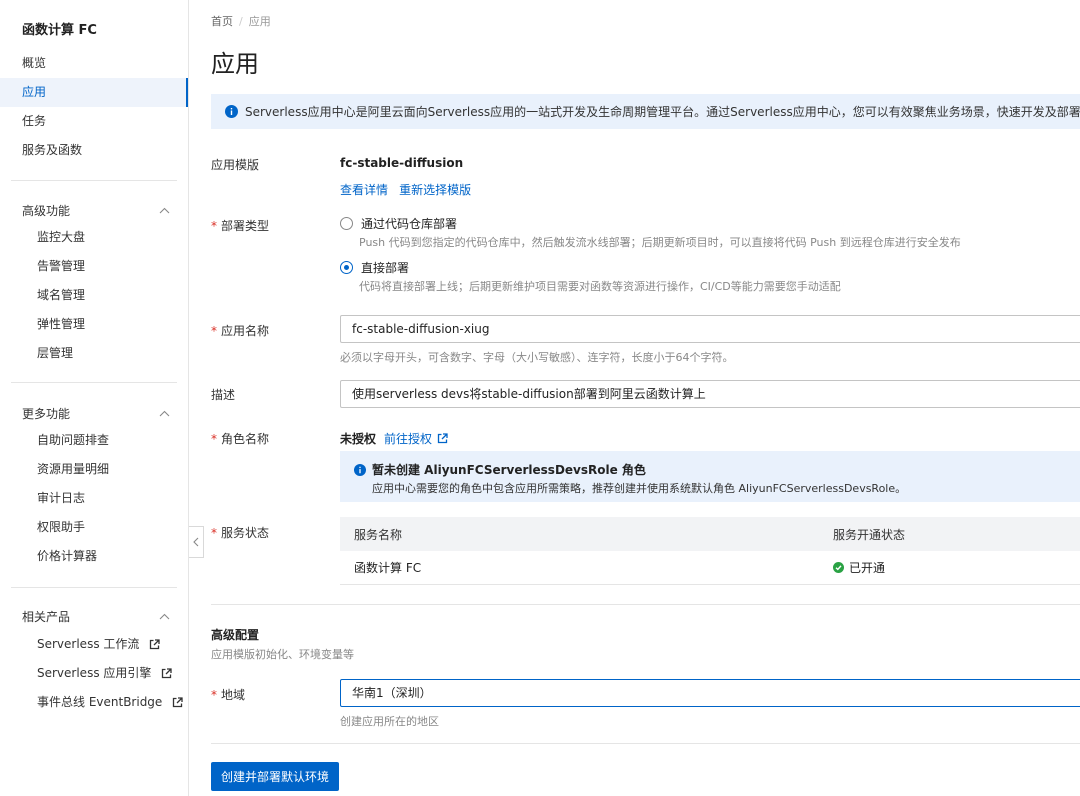 The image size is (1080, 796). Describe the element at coordinates (385, 268) in the screenshot. I see `radio-label: 直接部署` at that location.